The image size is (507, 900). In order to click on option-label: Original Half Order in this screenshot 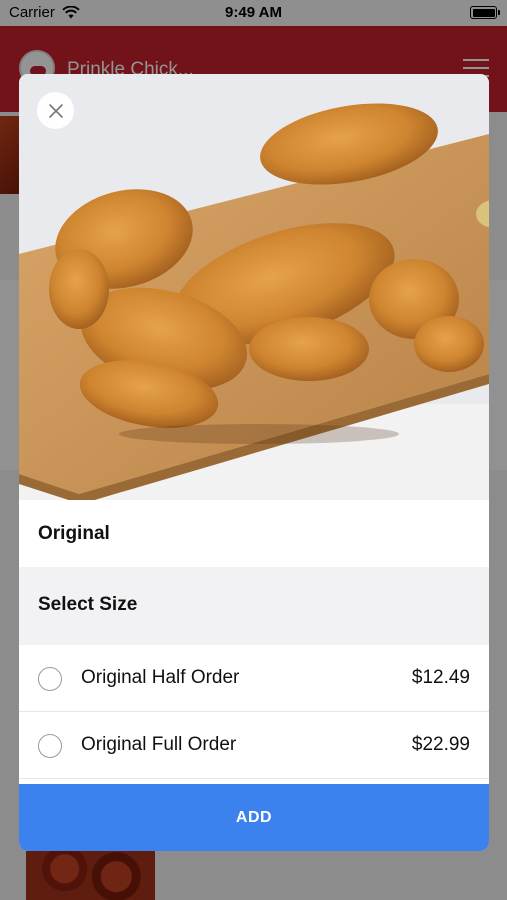, I will do `click(160, 677)`.